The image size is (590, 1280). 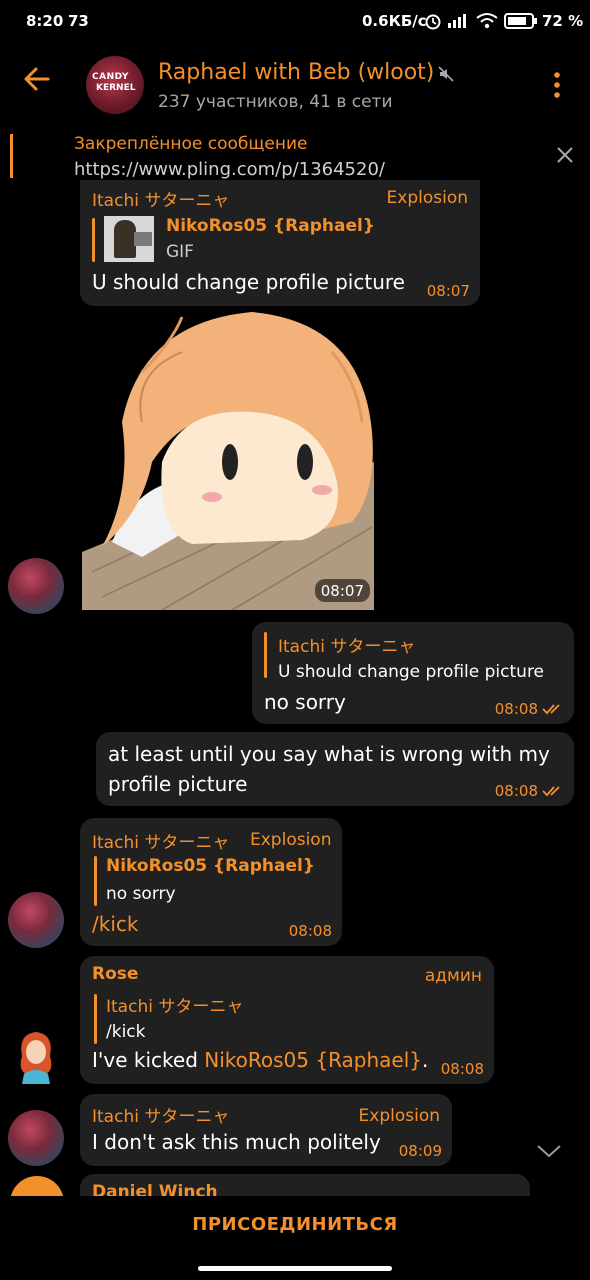 I want to click on message-text-line: profile picture, so click(x=178, y=784).